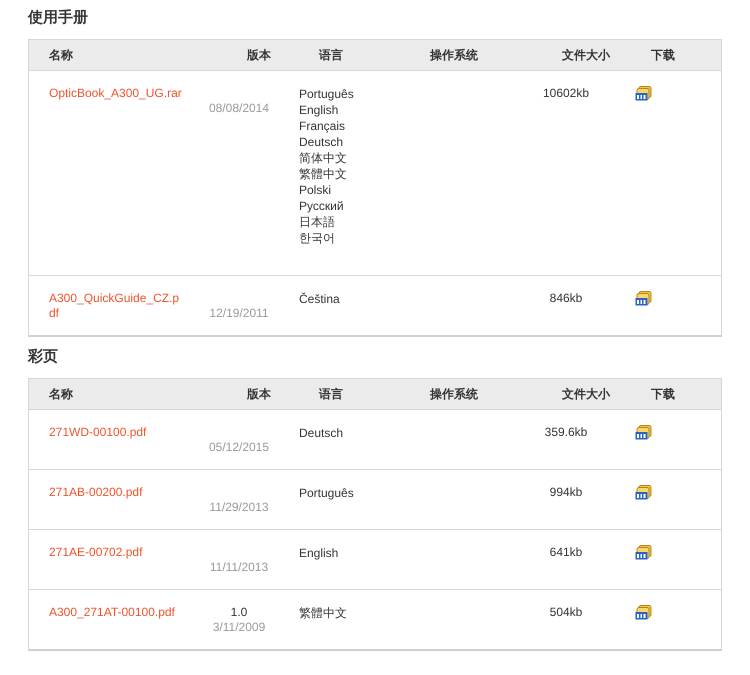 The width and height of the screenshot is (750, 675). Describe the element at coordinates (317, 238) in the screenshot. I see `language-text: 한국어` at that location.